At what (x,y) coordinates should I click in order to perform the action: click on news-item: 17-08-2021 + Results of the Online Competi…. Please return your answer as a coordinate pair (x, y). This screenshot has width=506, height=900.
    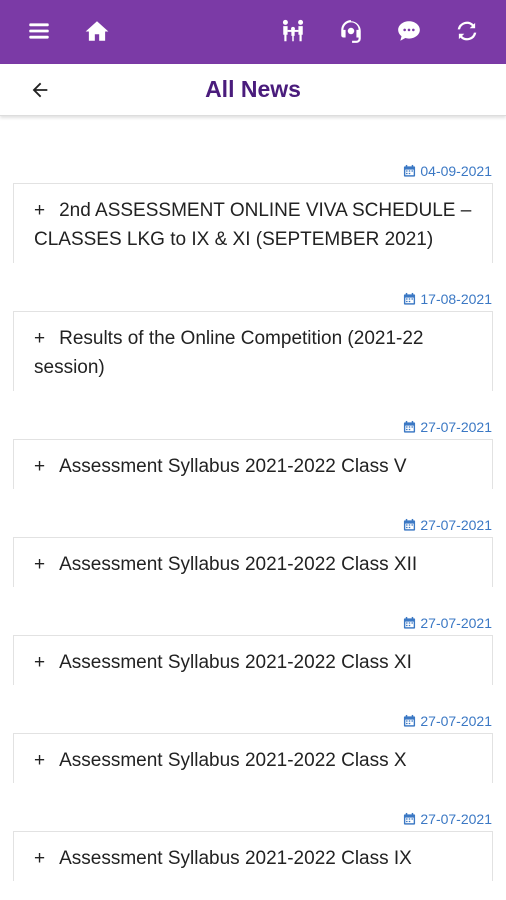
    Looking at the image, I should click on (253, 341).